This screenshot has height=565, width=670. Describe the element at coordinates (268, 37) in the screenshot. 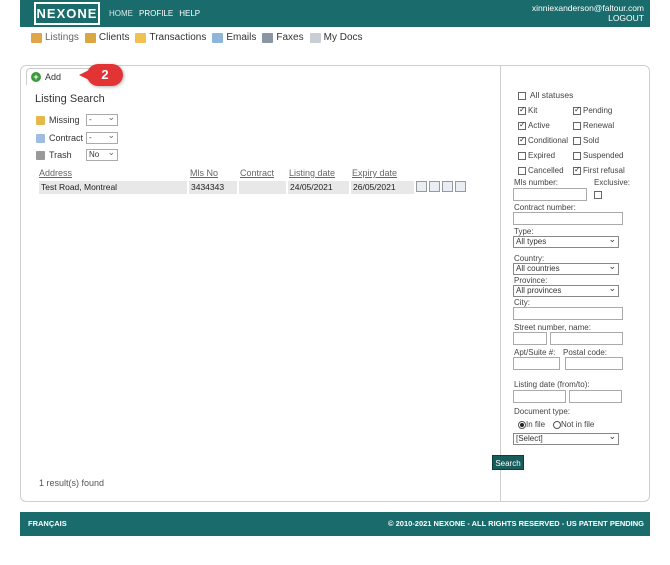

I see `fax-icon` at that location.